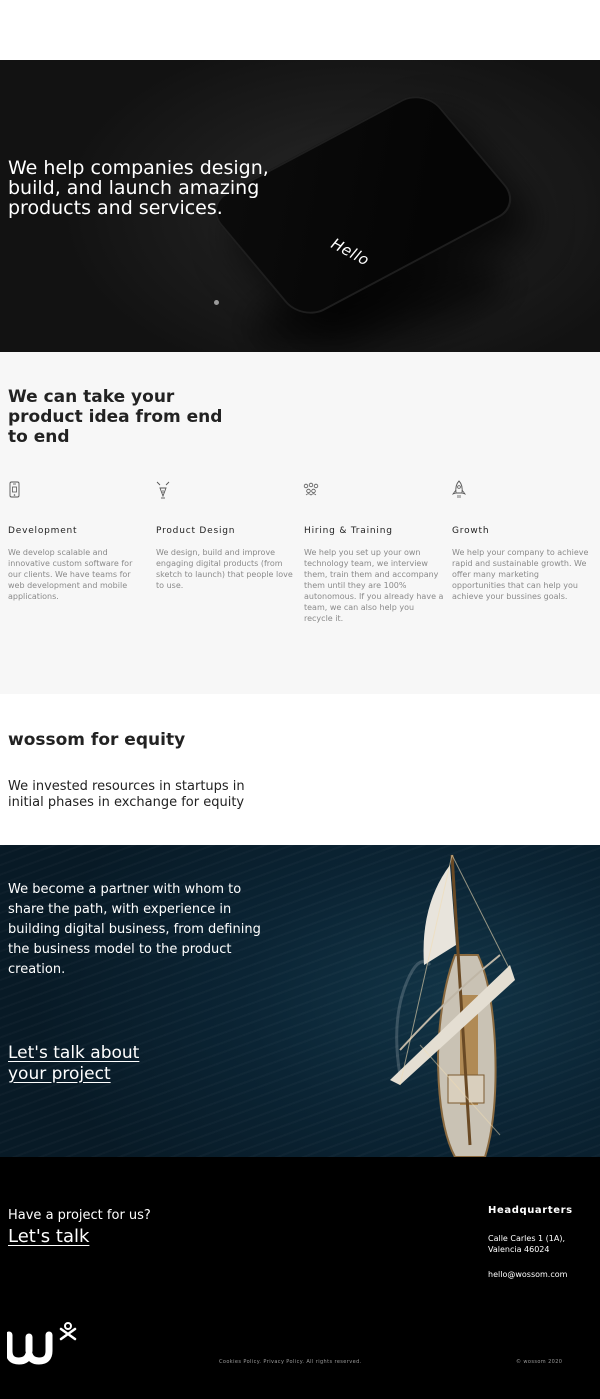 The height and width of the screenshot is (1399, 600). What do you see at coordinates (196, 531) in the screenshot?
I see `service-title: Product Design` at bounding box center [196, 531].